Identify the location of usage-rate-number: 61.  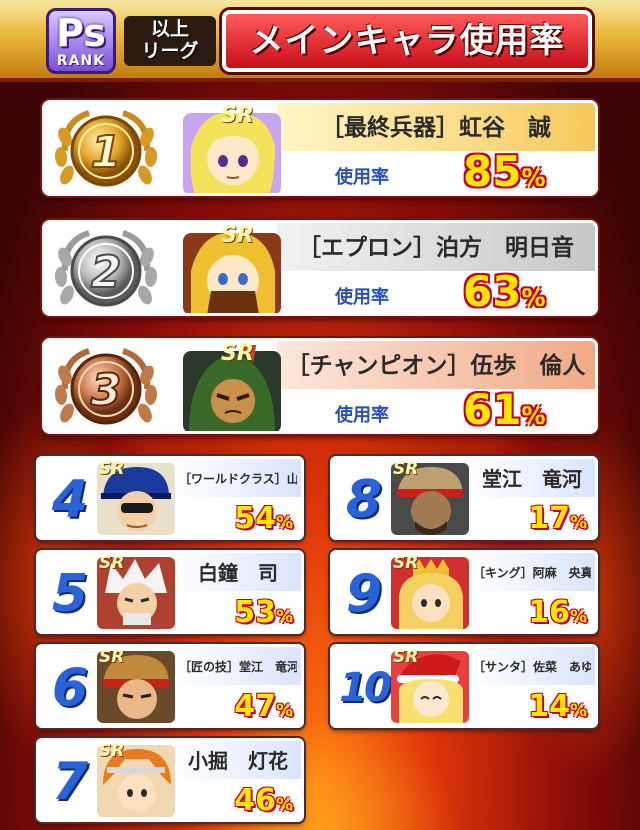
(492, 409).